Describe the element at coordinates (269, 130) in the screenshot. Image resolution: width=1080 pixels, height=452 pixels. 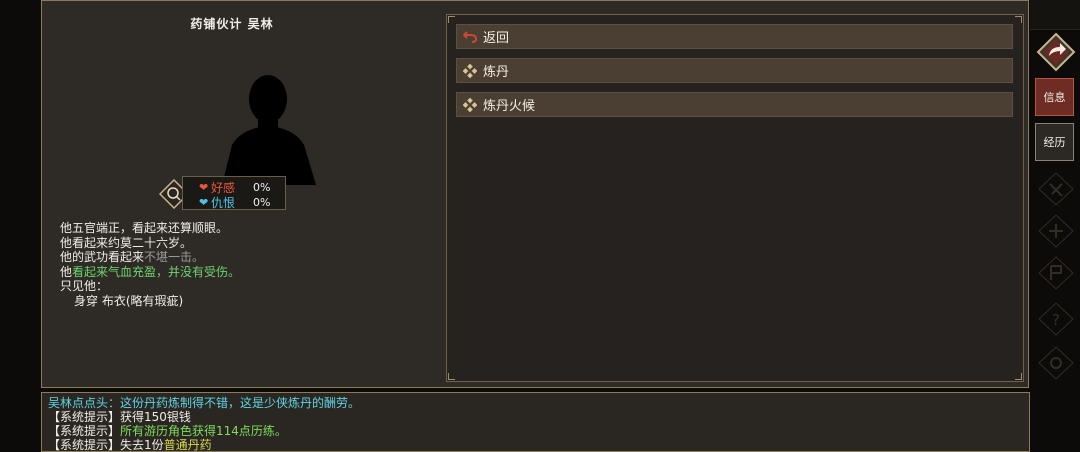
I see `npc-portrait-silhouette` at that location.